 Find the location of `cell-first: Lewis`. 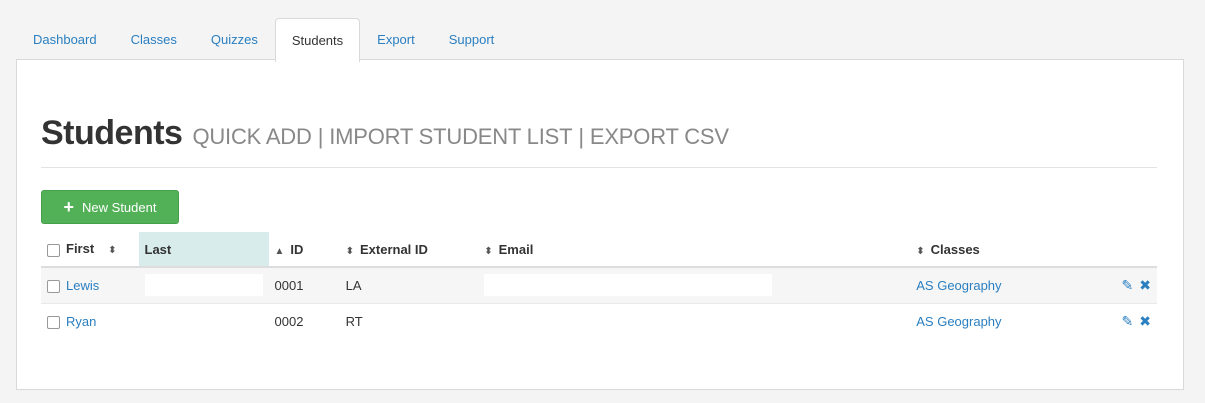

cell-first: Lewis is located at coordinates (90, 284).